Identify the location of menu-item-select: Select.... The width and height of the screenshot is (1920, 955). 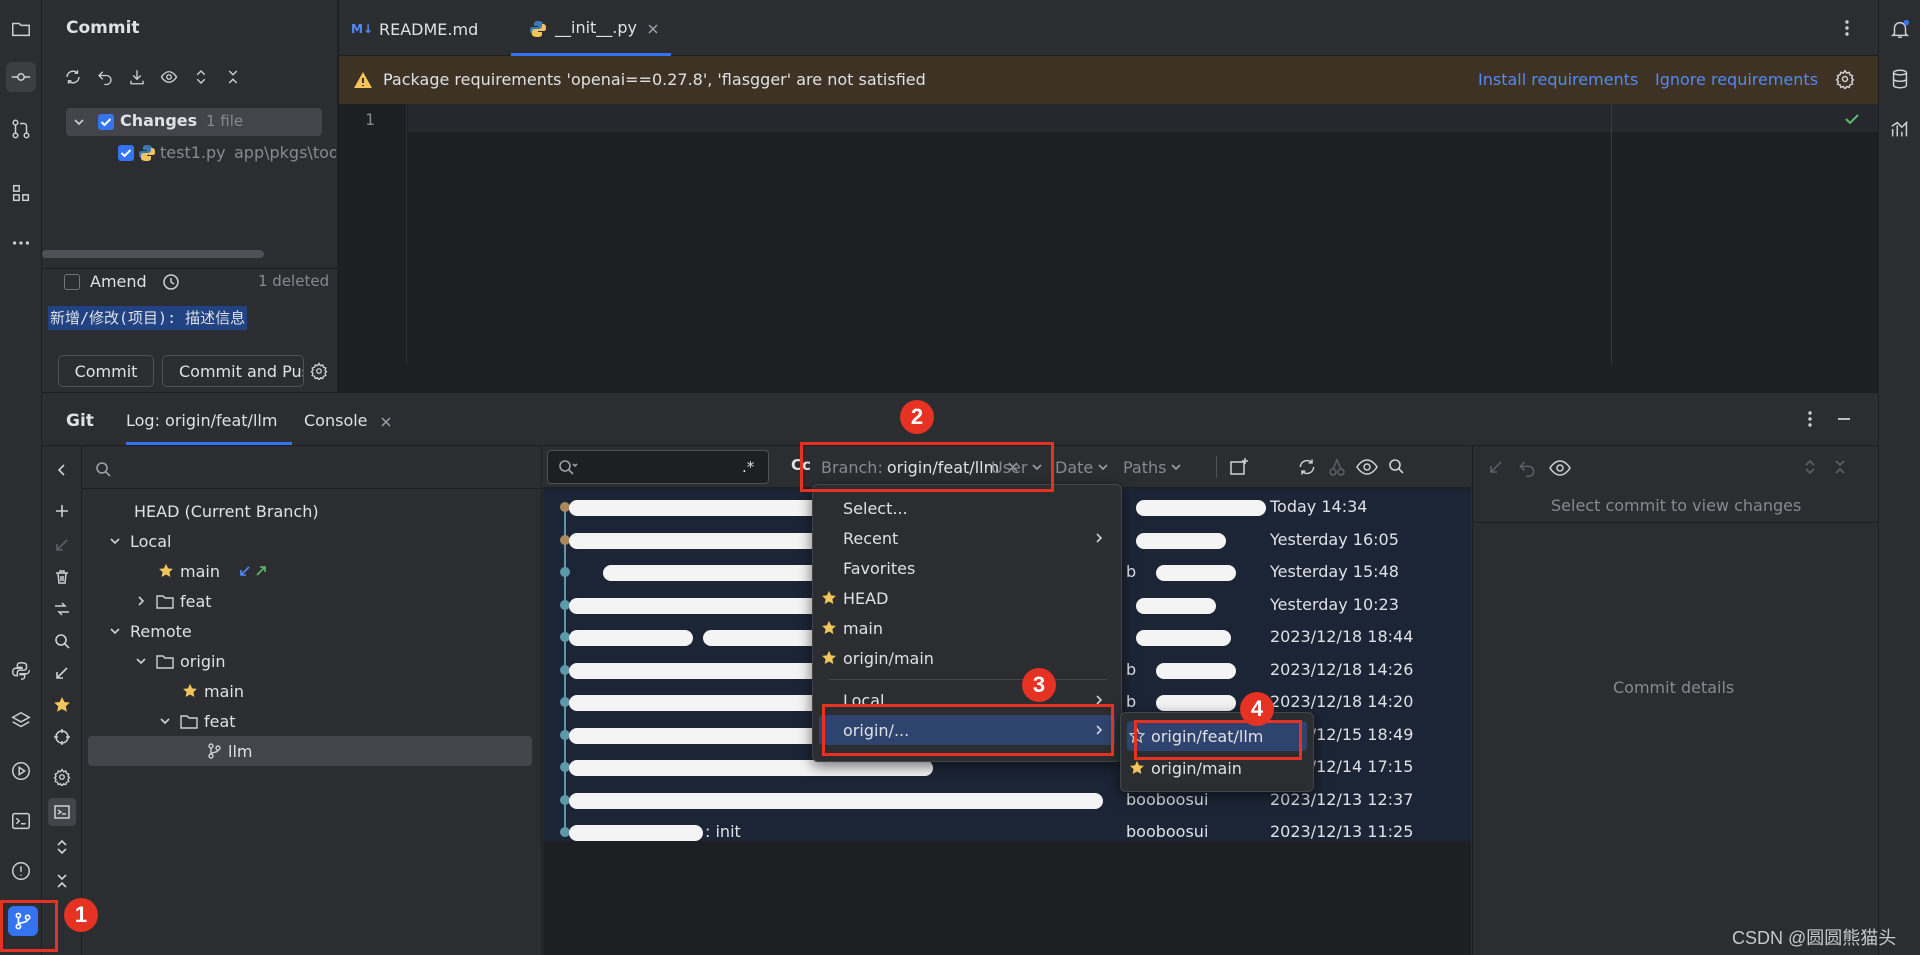
(967, 508).